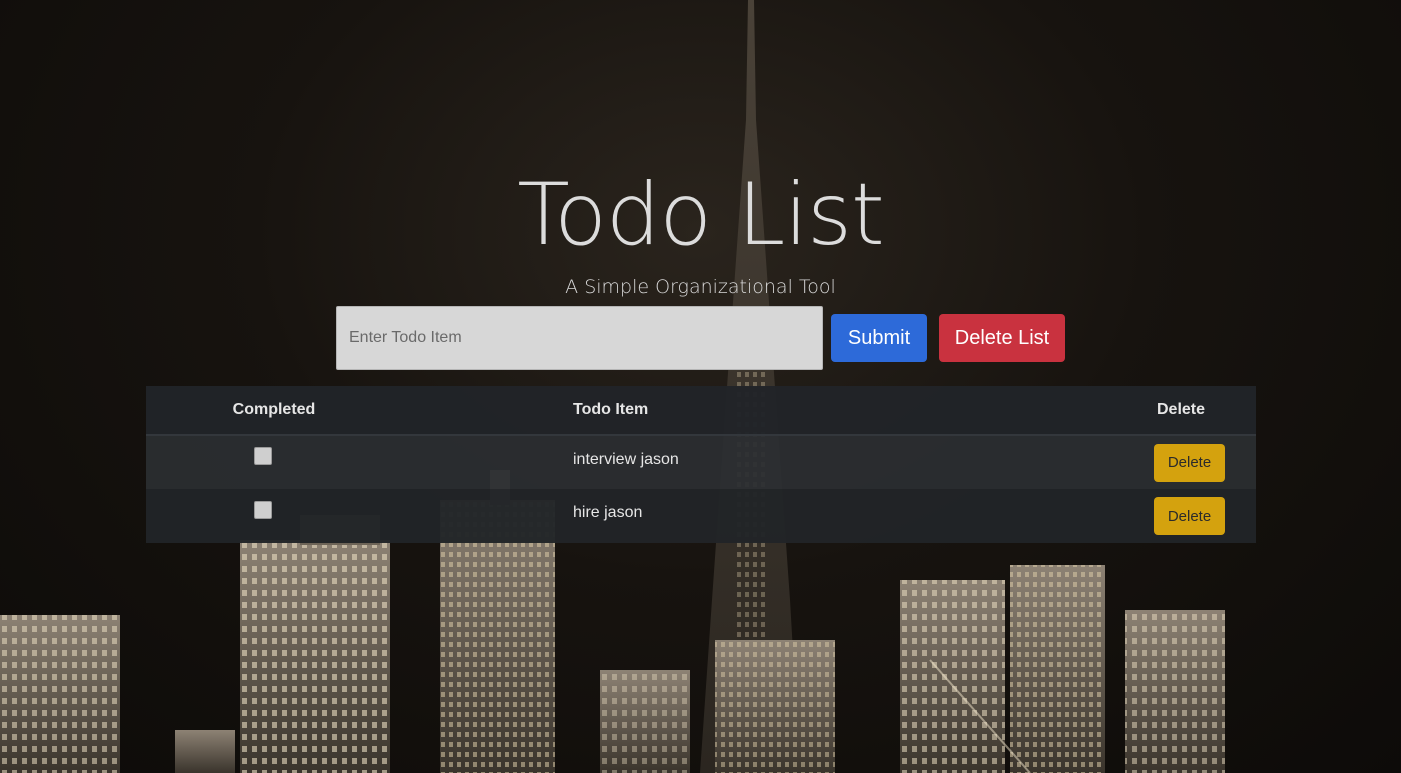  What do you see at coordinates (608, 512) in the screenshot?
I see `todo-item-text: hire jason` at bounding box center [608, 512].